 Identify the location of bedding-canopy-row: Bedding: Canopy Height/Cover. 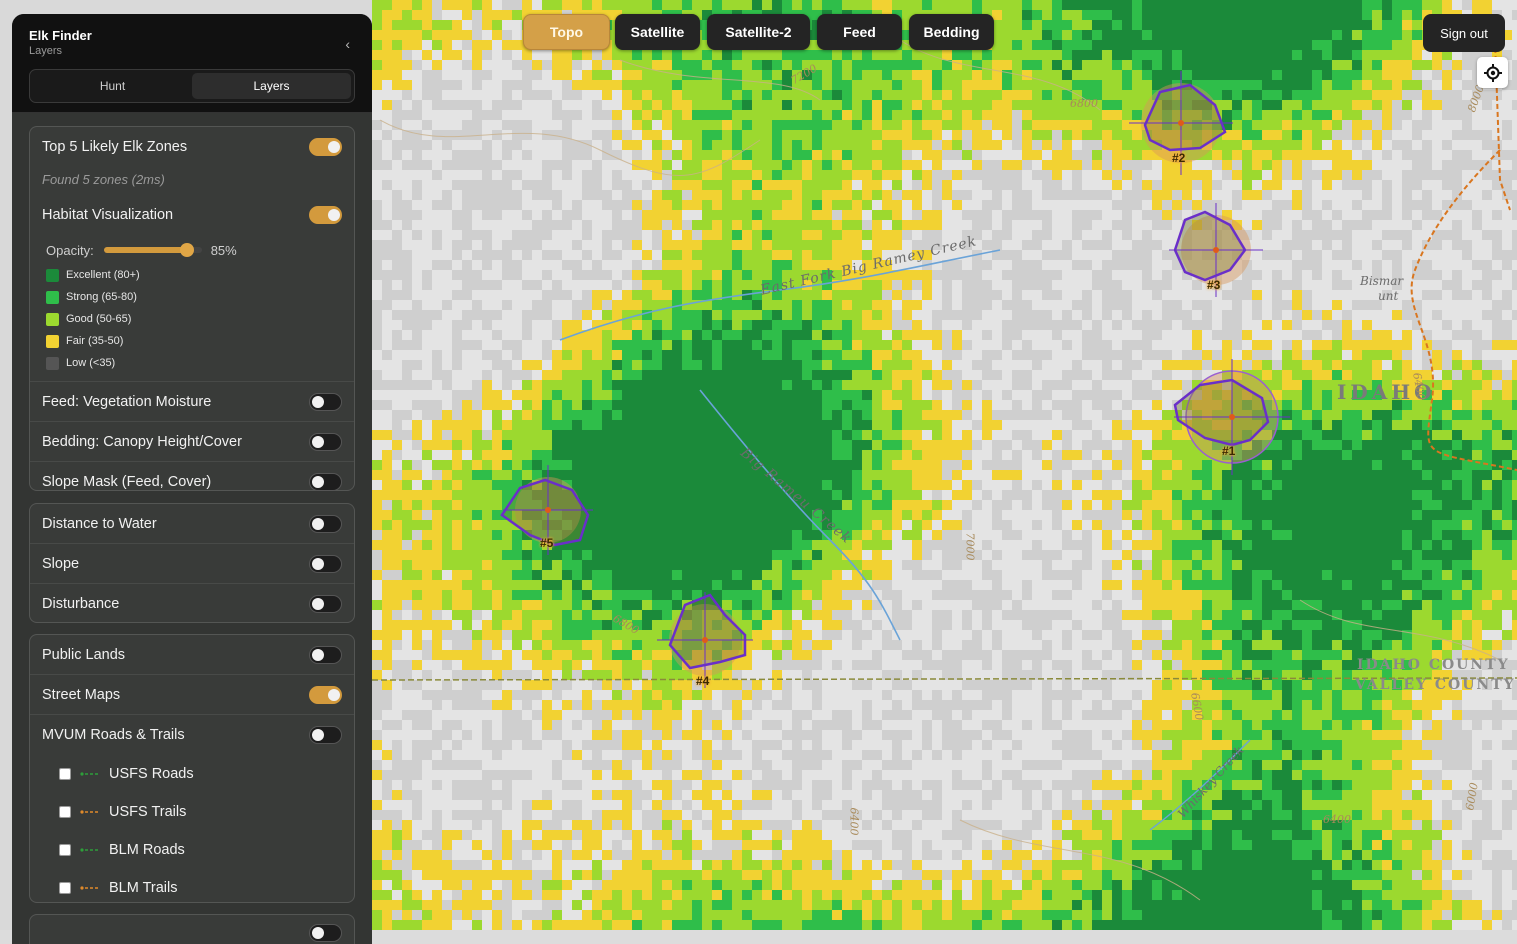
(192, 442).